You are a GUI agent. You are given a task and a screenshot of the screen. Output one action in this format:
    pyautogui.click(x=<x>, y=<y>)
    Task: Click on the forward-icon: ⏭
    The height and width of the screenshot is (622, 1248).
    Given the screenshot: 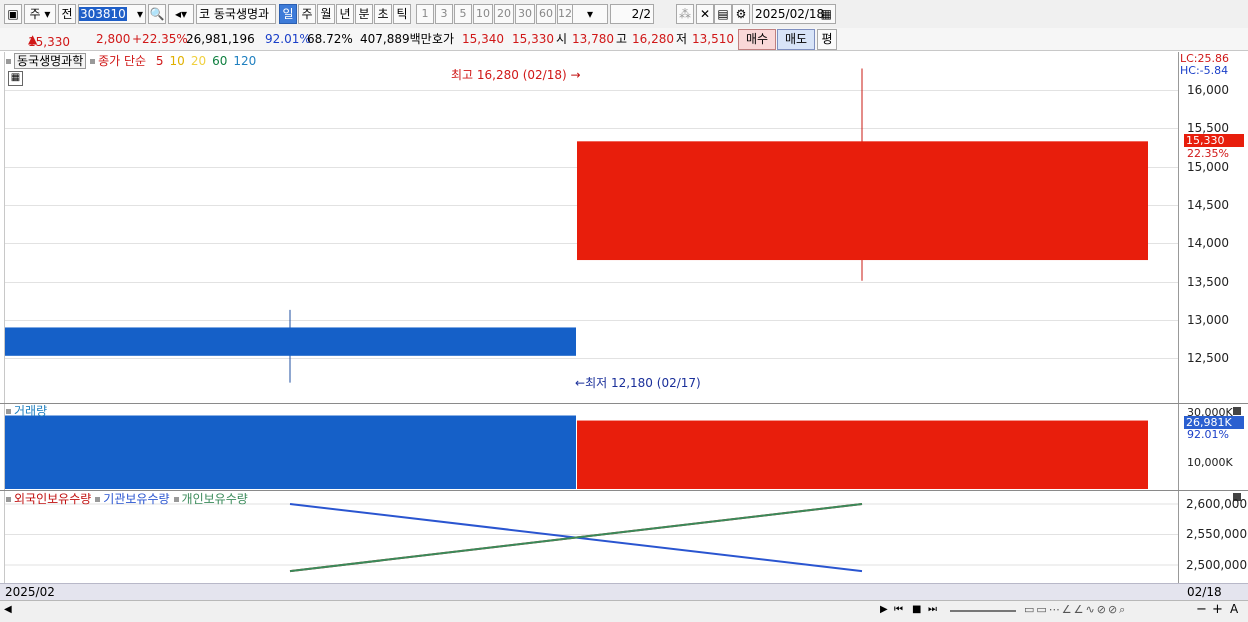 What is the action you would take?
    pyautogui.click(x=932, y=609)
    